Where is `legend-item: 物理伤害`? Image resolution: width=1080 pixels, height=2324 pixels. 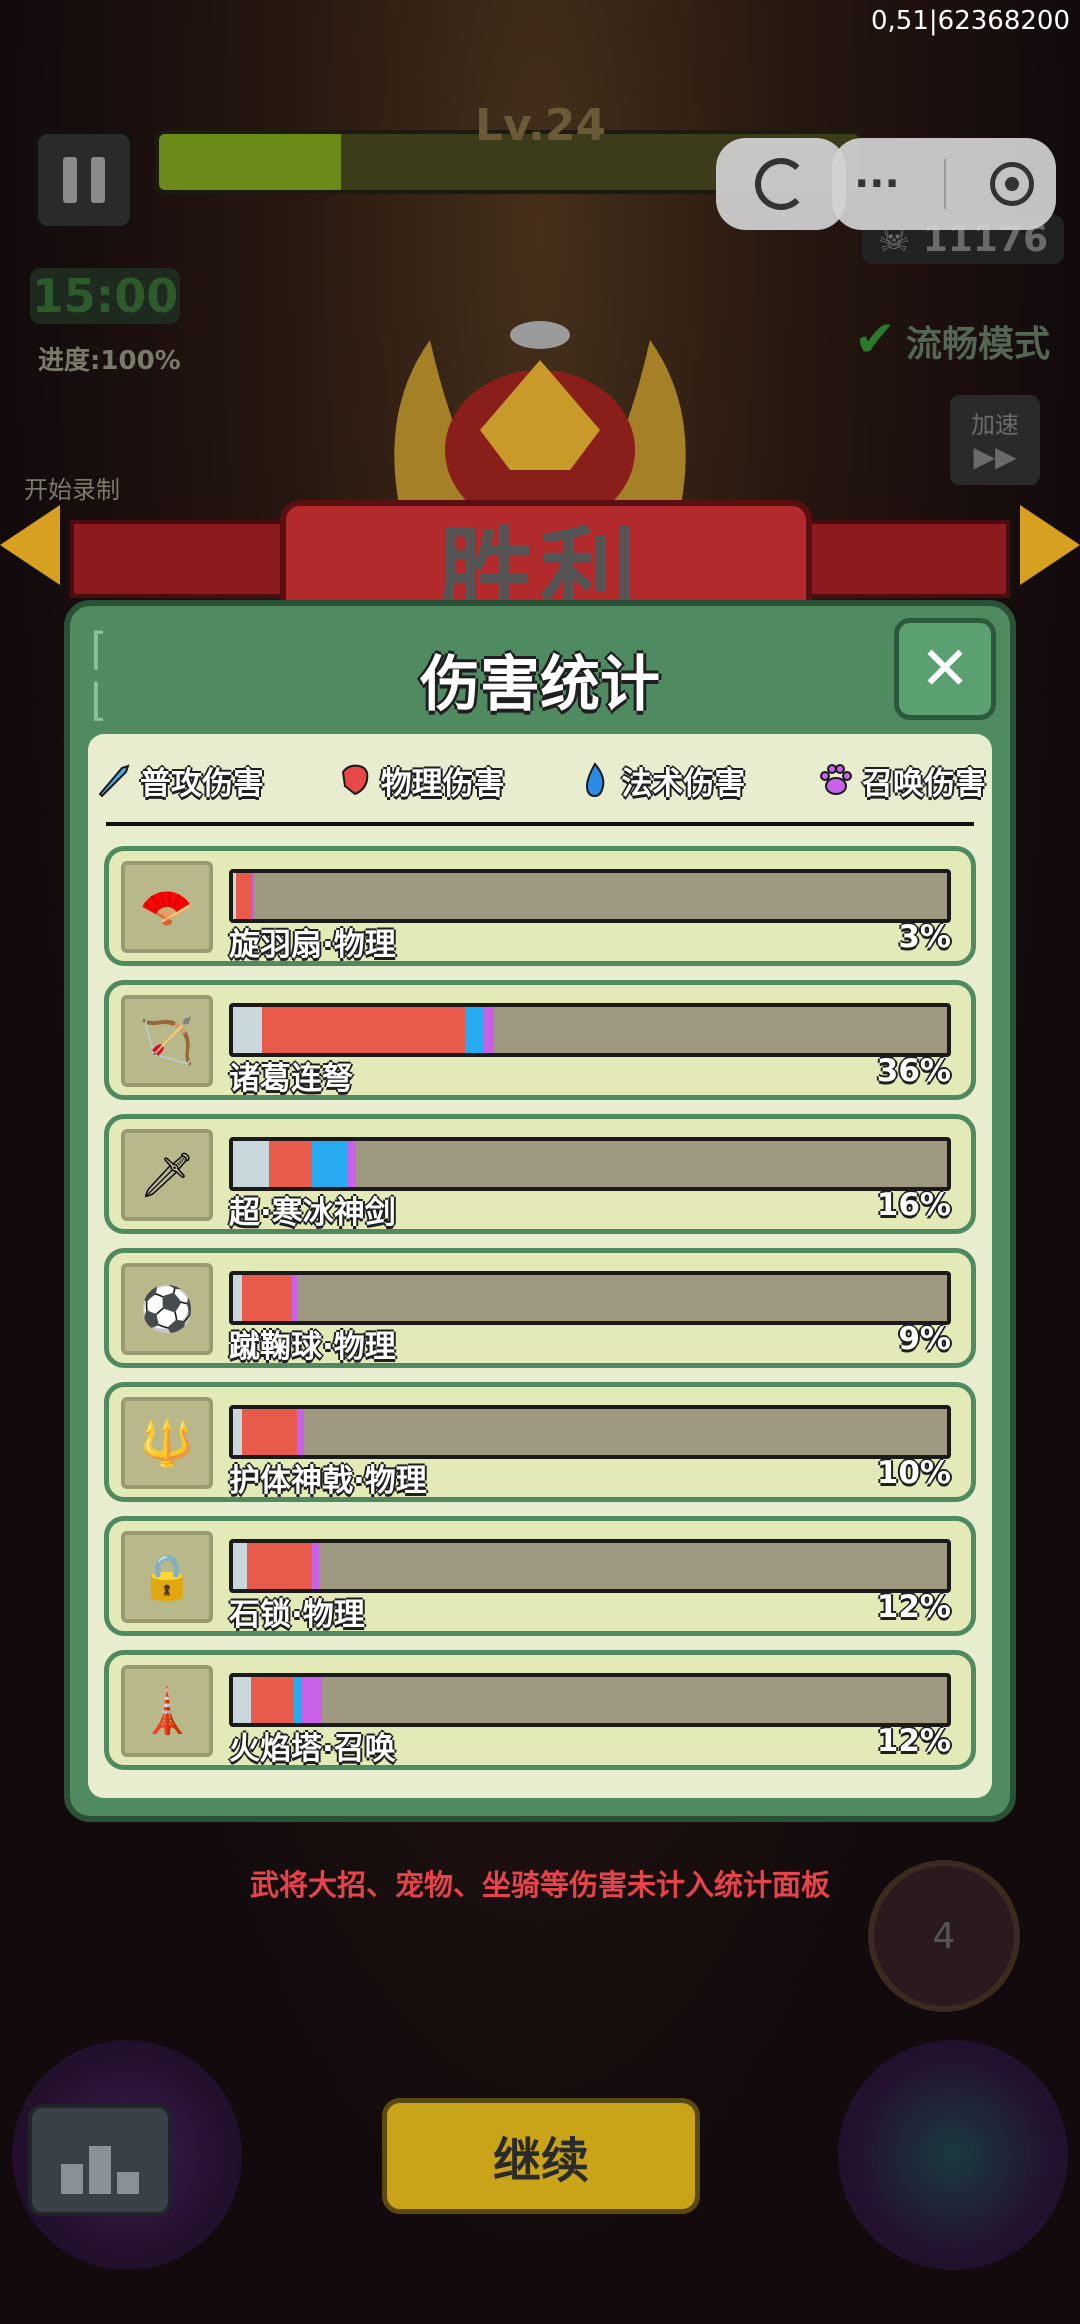 legend-item: 物理伤害 is located at coordinates (420, 780).